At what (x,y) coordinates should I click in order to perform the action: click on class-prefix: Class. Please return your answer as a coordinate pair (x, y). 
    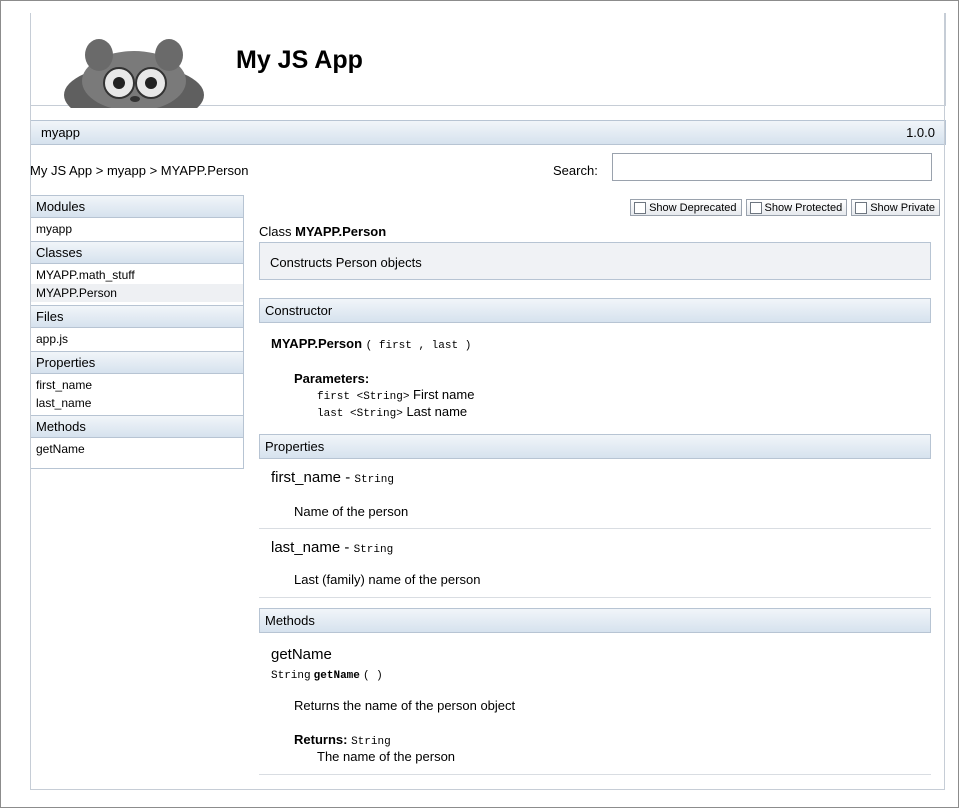
    Looking at the image, I should click on (275, 231).